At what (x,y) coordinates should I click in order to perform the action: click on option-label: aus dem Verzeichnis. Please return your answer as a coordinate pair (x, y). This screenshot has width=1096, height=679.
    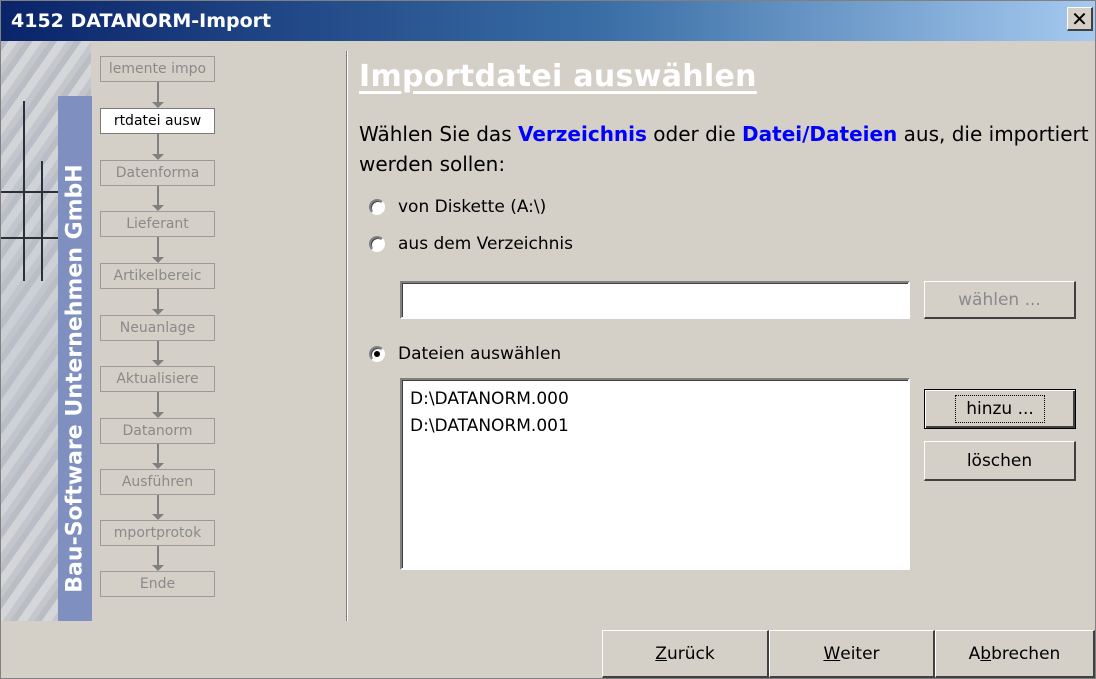
    Looking at the image, I should click on (486, 244).